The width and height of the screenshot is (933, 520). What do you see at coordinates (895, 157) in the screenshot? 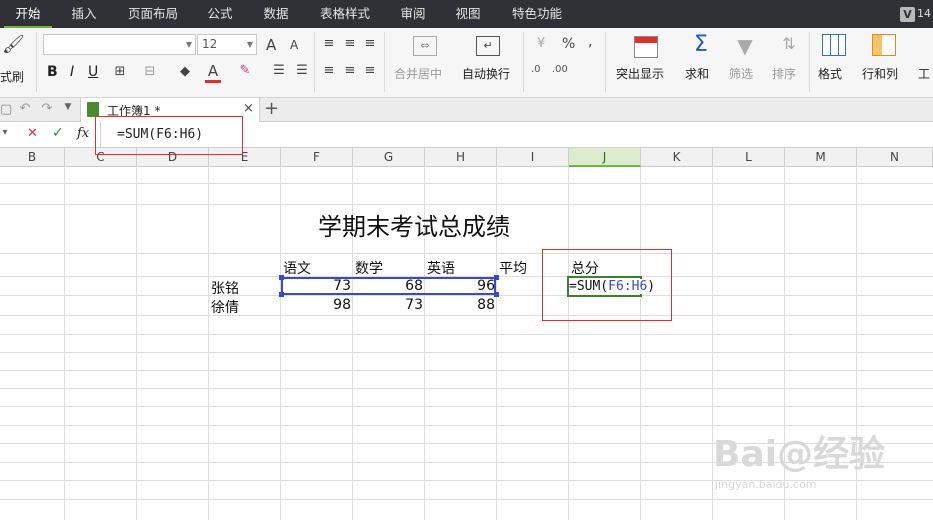
I see `column-header: N` at bounding box center [895, 157].